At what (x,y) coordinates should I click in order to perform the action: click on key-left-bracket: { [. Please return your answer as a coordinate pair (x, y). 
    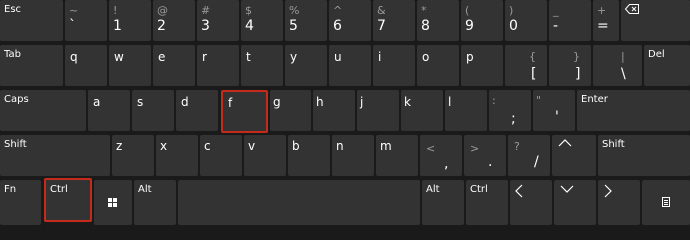
    Looking at the image, I should click on (526, 65).